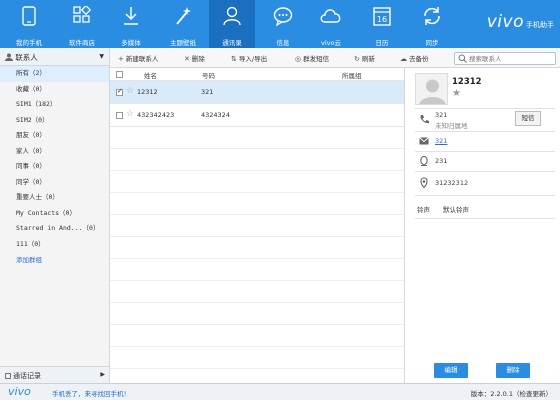  Describe the element at coordinates (54, 90) in the screenshot. I see `group-item-favorites: 收藏（0）` at that location.